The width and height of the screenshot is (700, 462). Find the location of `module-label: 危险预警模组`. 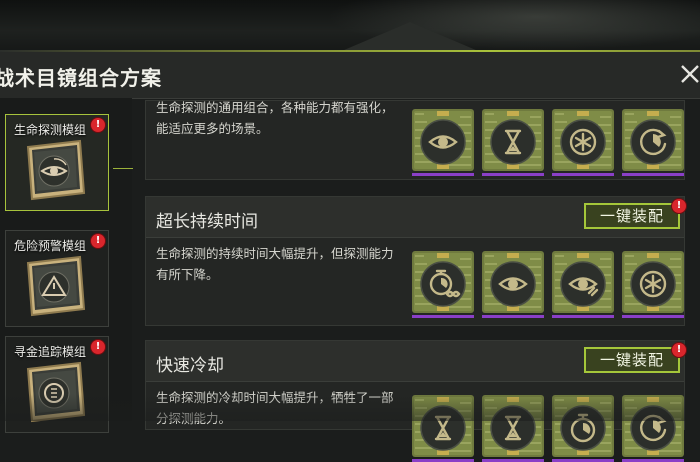

module-label: 危险预警模组 is located at coordinates (50, 246).